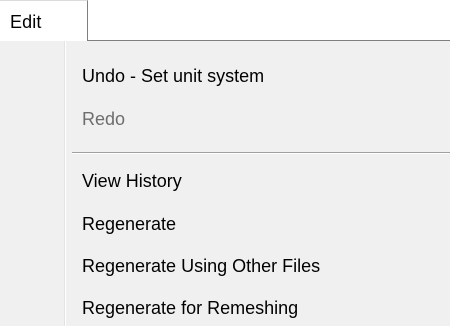 This screenshot has width=450, height=326. What do you see at coordinates (26, 22) in the screenshot?
I see `menu-edit-label: Edit` at bounding box center [26, 22].